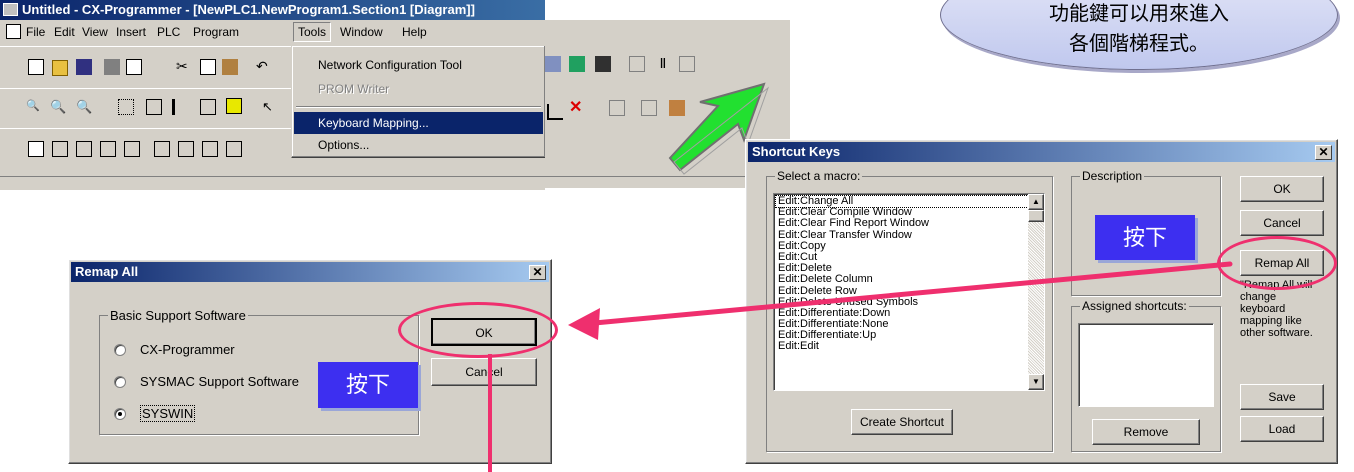 The width and height of the screenshot is (1354, 472). I want to click on radio-cx-programmer-label: CX-Programmer, so click(187, 349).